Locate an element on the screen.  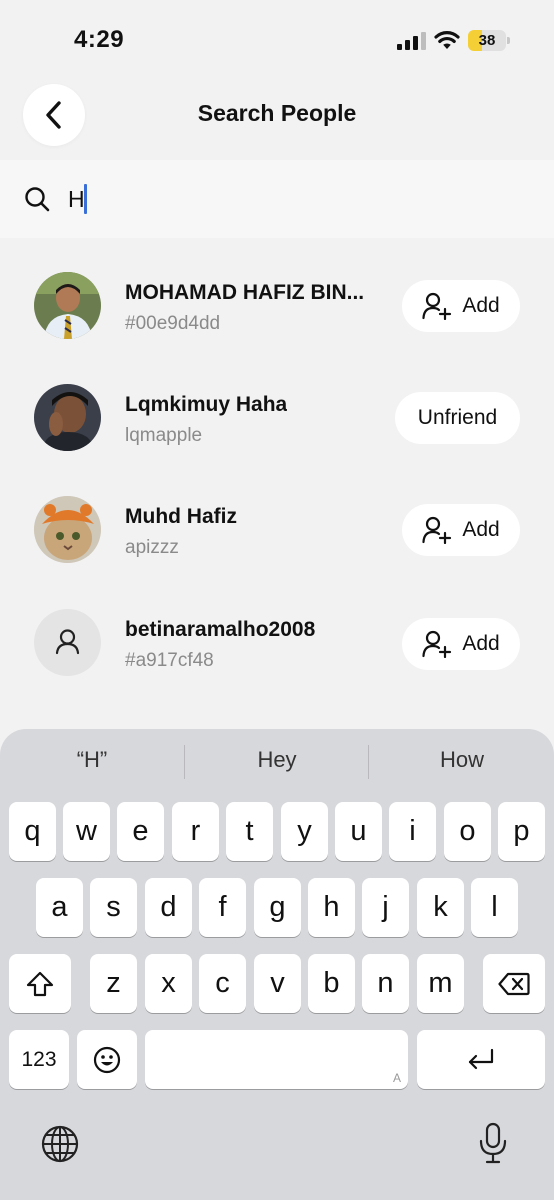
user-name: Lqmkimuy Haha is located at coordinates (206, 404).